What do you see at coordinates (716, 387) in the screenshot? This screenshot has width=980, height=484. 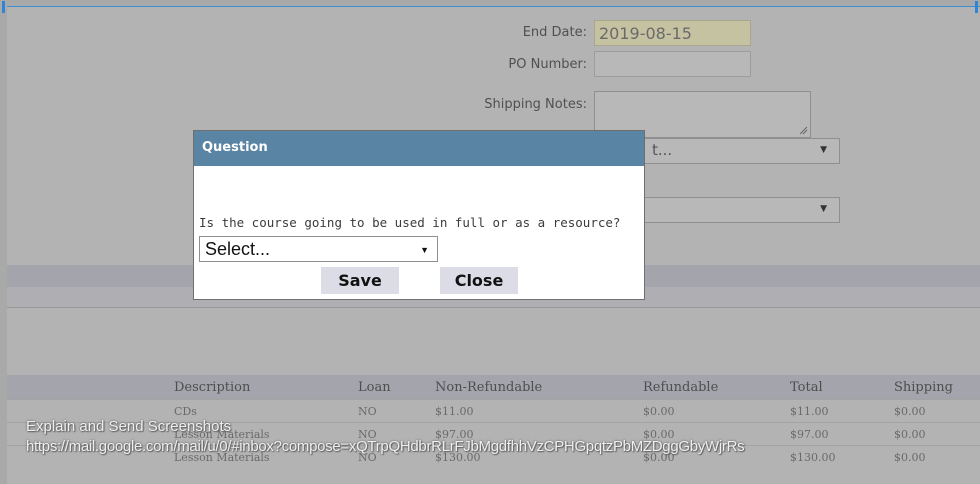 I see `column-header-refundable: Refundable` at bounding box center [716, 387].